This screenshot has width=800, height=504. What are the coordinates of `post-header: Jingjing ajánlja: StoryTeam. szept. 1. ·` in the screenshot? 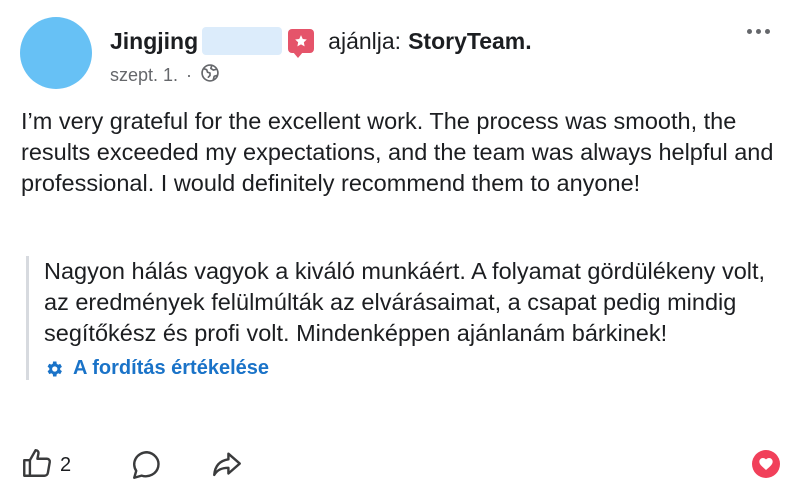 It's located at (400, 53).